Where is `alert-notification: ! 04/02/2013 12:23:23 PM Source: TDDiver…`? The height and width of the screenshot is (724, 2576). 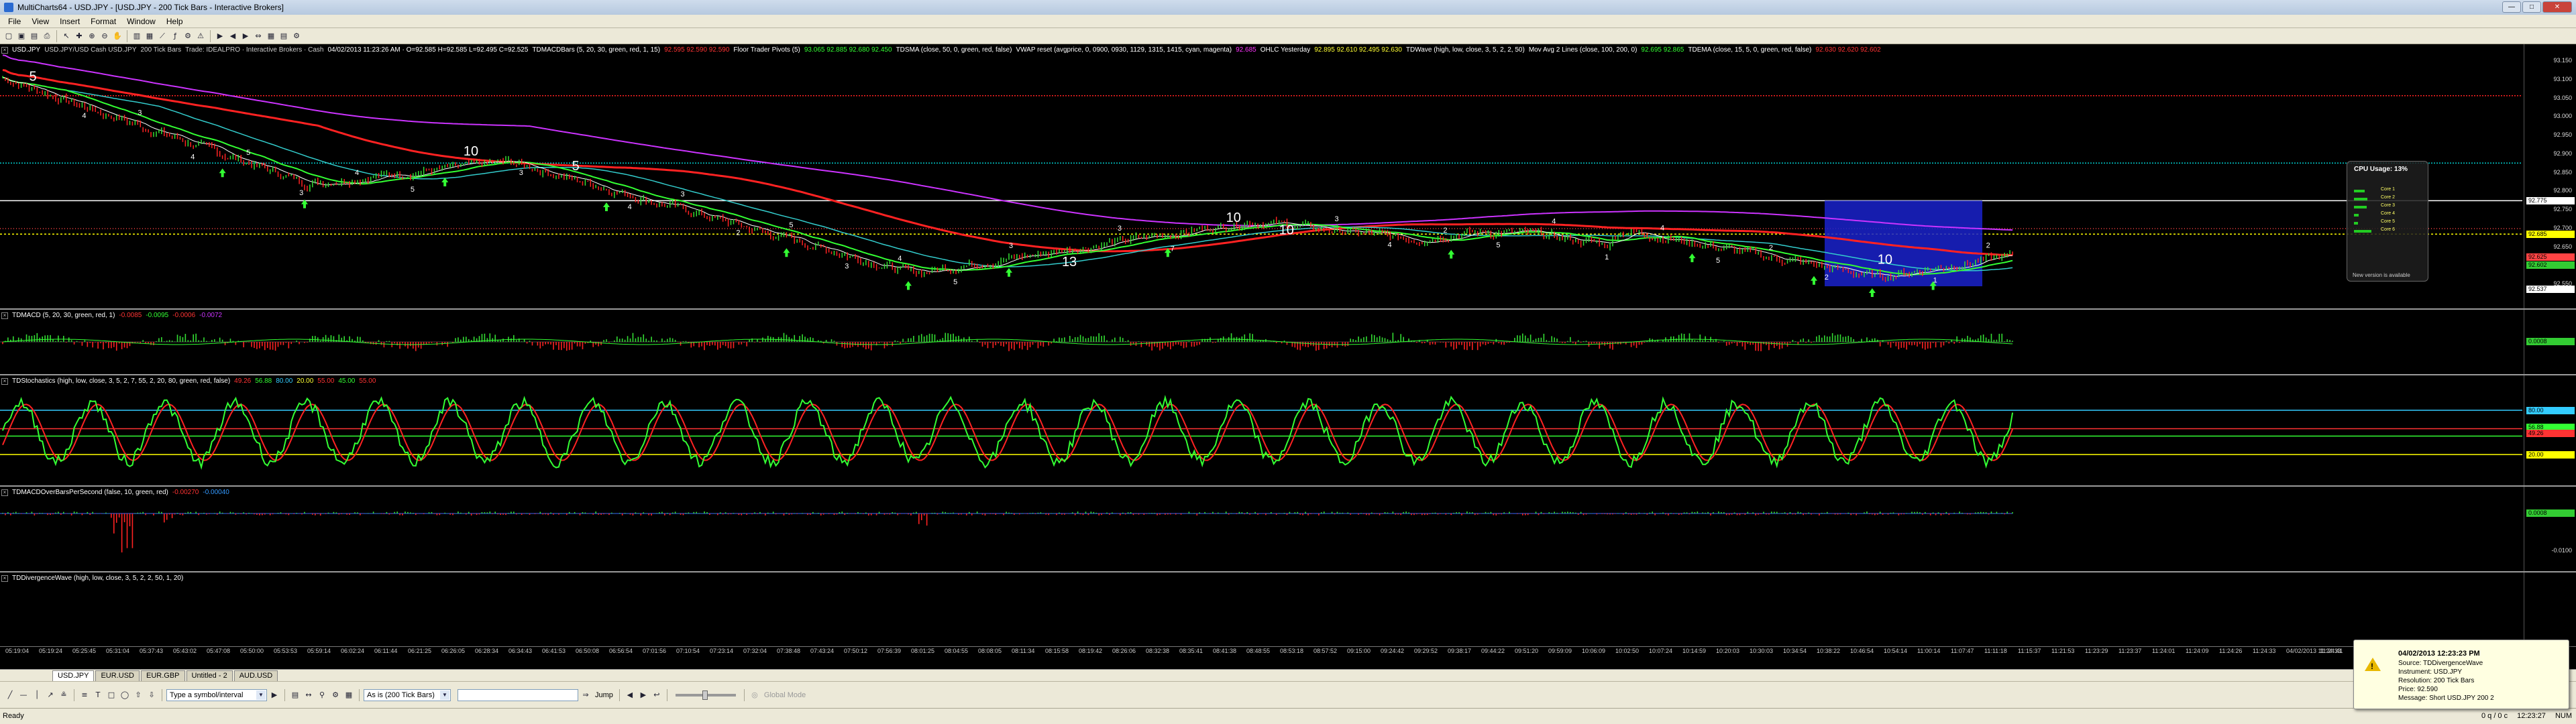 alert-notification: ! 04/02/2013 12:23:23 PM Source: TDDiver… is located at coordinates (2461, 674).